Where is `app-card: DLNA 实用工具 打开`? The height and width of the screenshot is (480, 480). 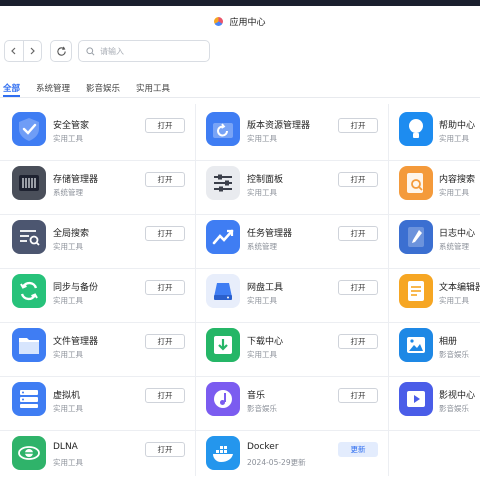 app-card: DLNA 实用工具 打开 is located at coordinates (102, 454).